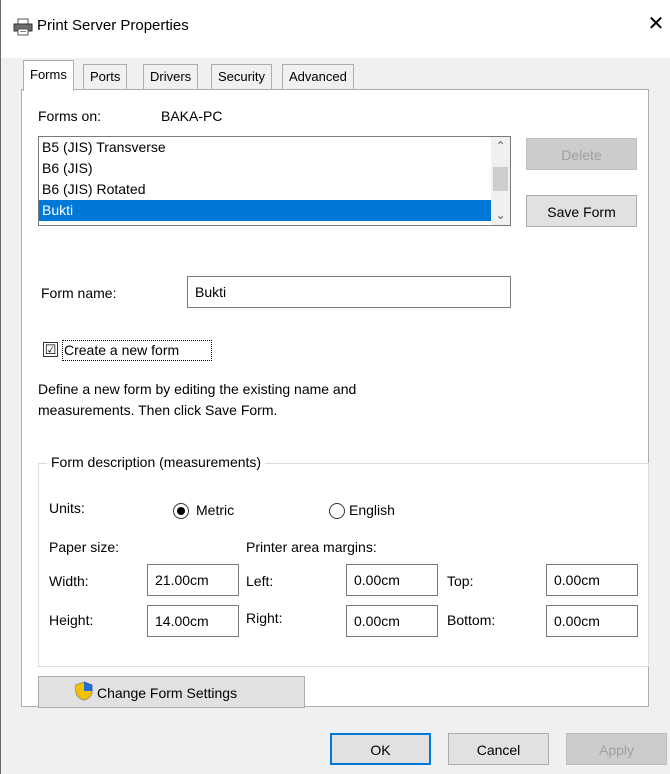 Image resolution: width=670 pixels, height=774 pixels. Describe the element at coordinates (581, 211) in the screenshot. I see `save-form-button: Save Form` at that location.